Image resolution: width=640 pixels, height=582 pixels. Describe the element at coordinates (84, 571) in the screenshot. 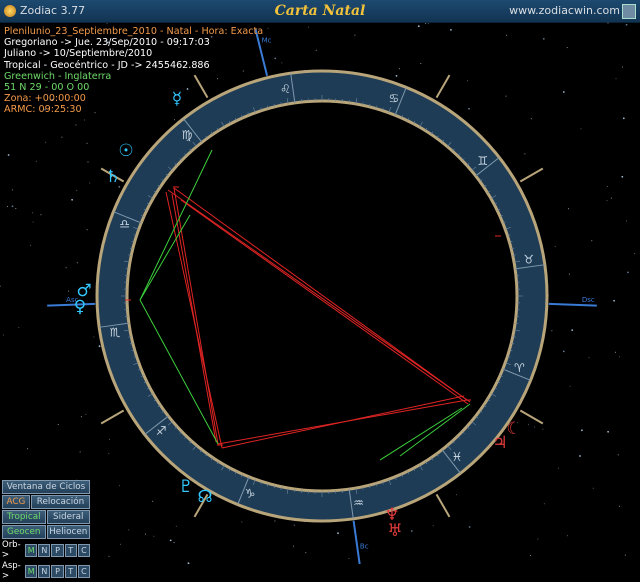

I see `asp-button-c: C` at that location.